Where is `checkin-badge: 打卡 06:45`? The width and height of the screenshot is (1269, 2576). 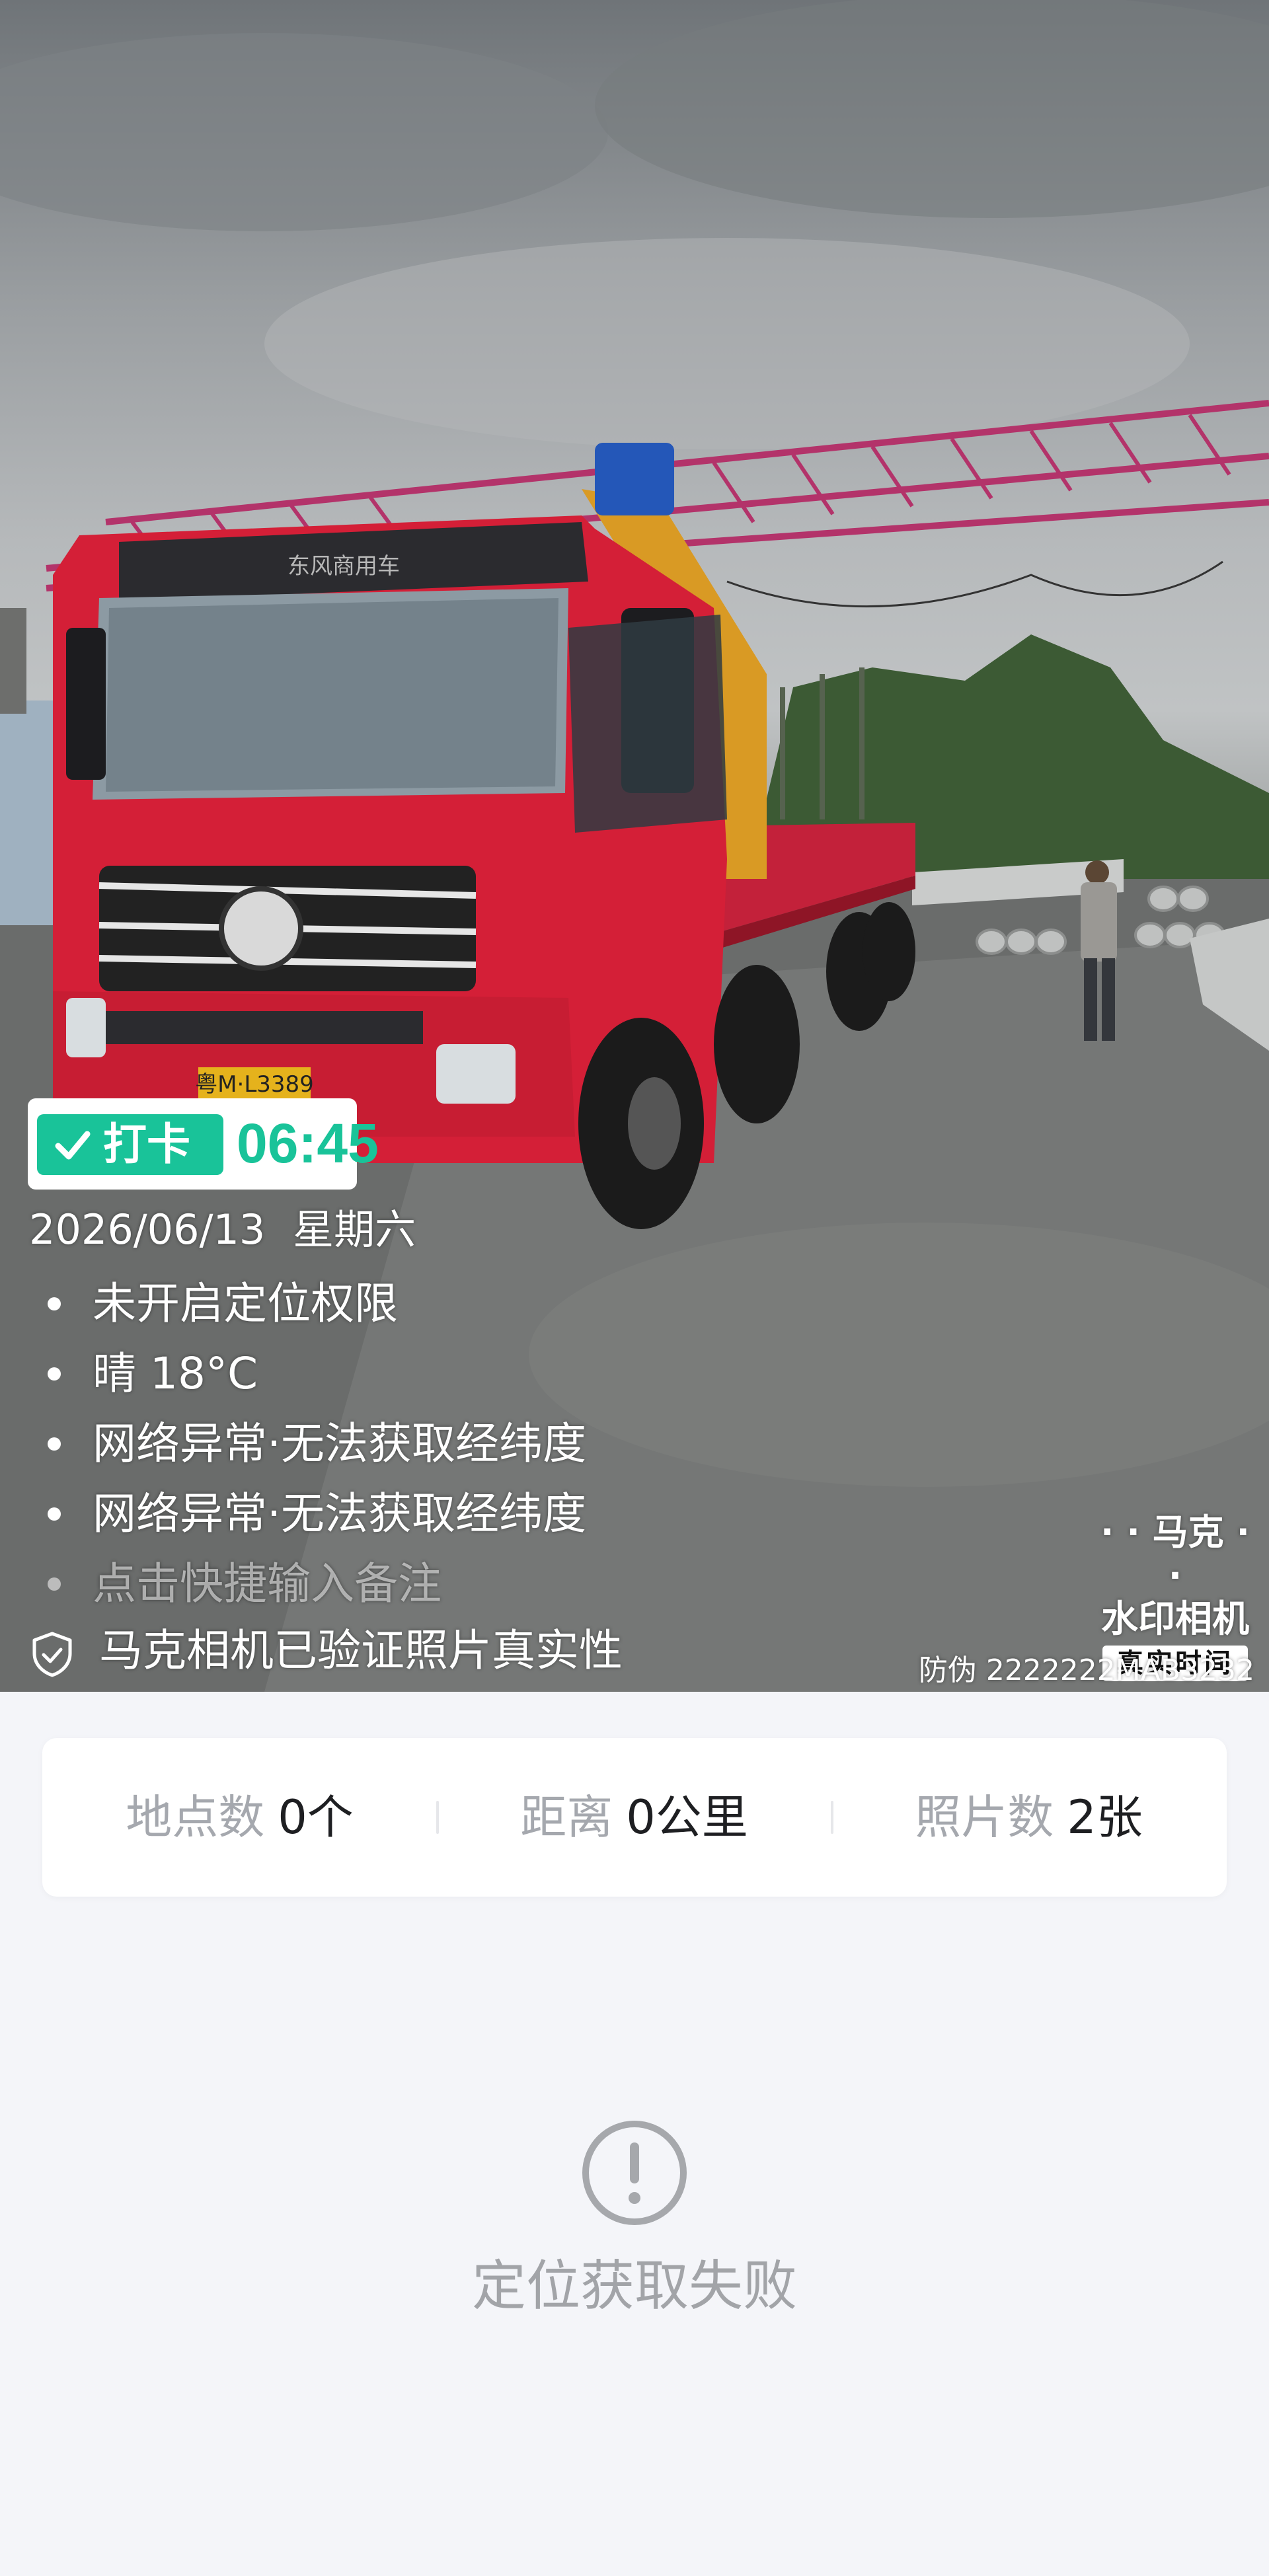
checkin-badge: 打卡 06:45 is located at coordinates (203, 1144).